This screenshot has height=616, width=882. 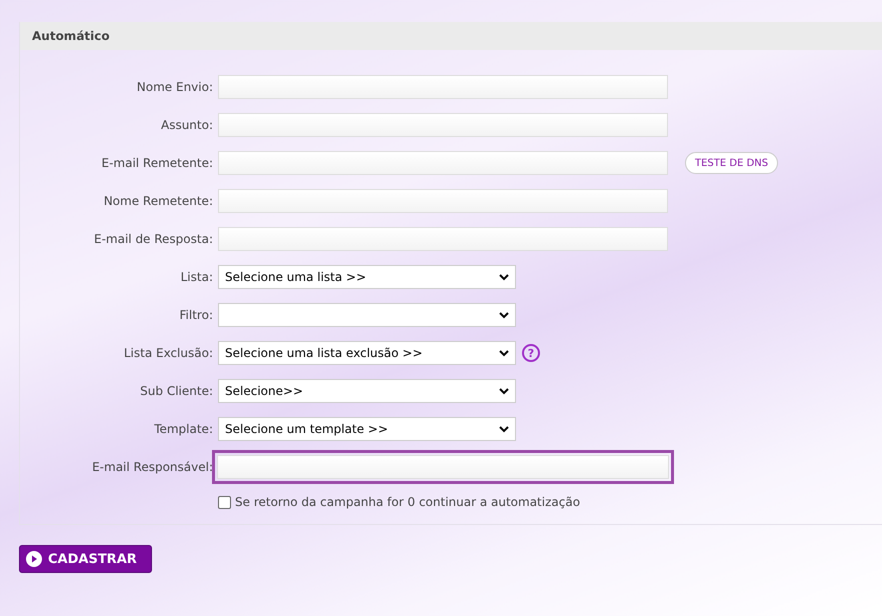 What do you see at coordinates (224, 502) in the screenshot?
I see `checkbox` at bounding box center [224, 502].